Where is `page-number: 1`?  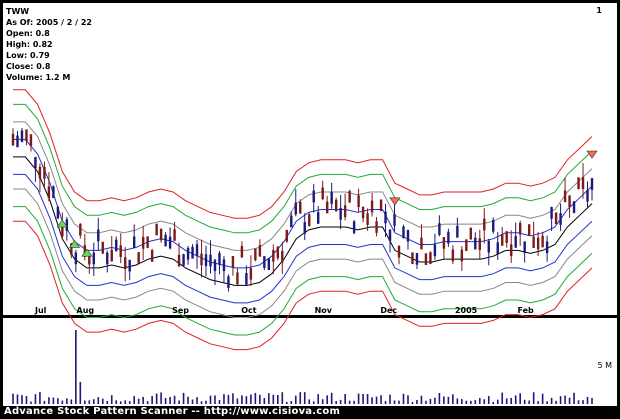
page-number: 1 is located at coordinates (599, 10).